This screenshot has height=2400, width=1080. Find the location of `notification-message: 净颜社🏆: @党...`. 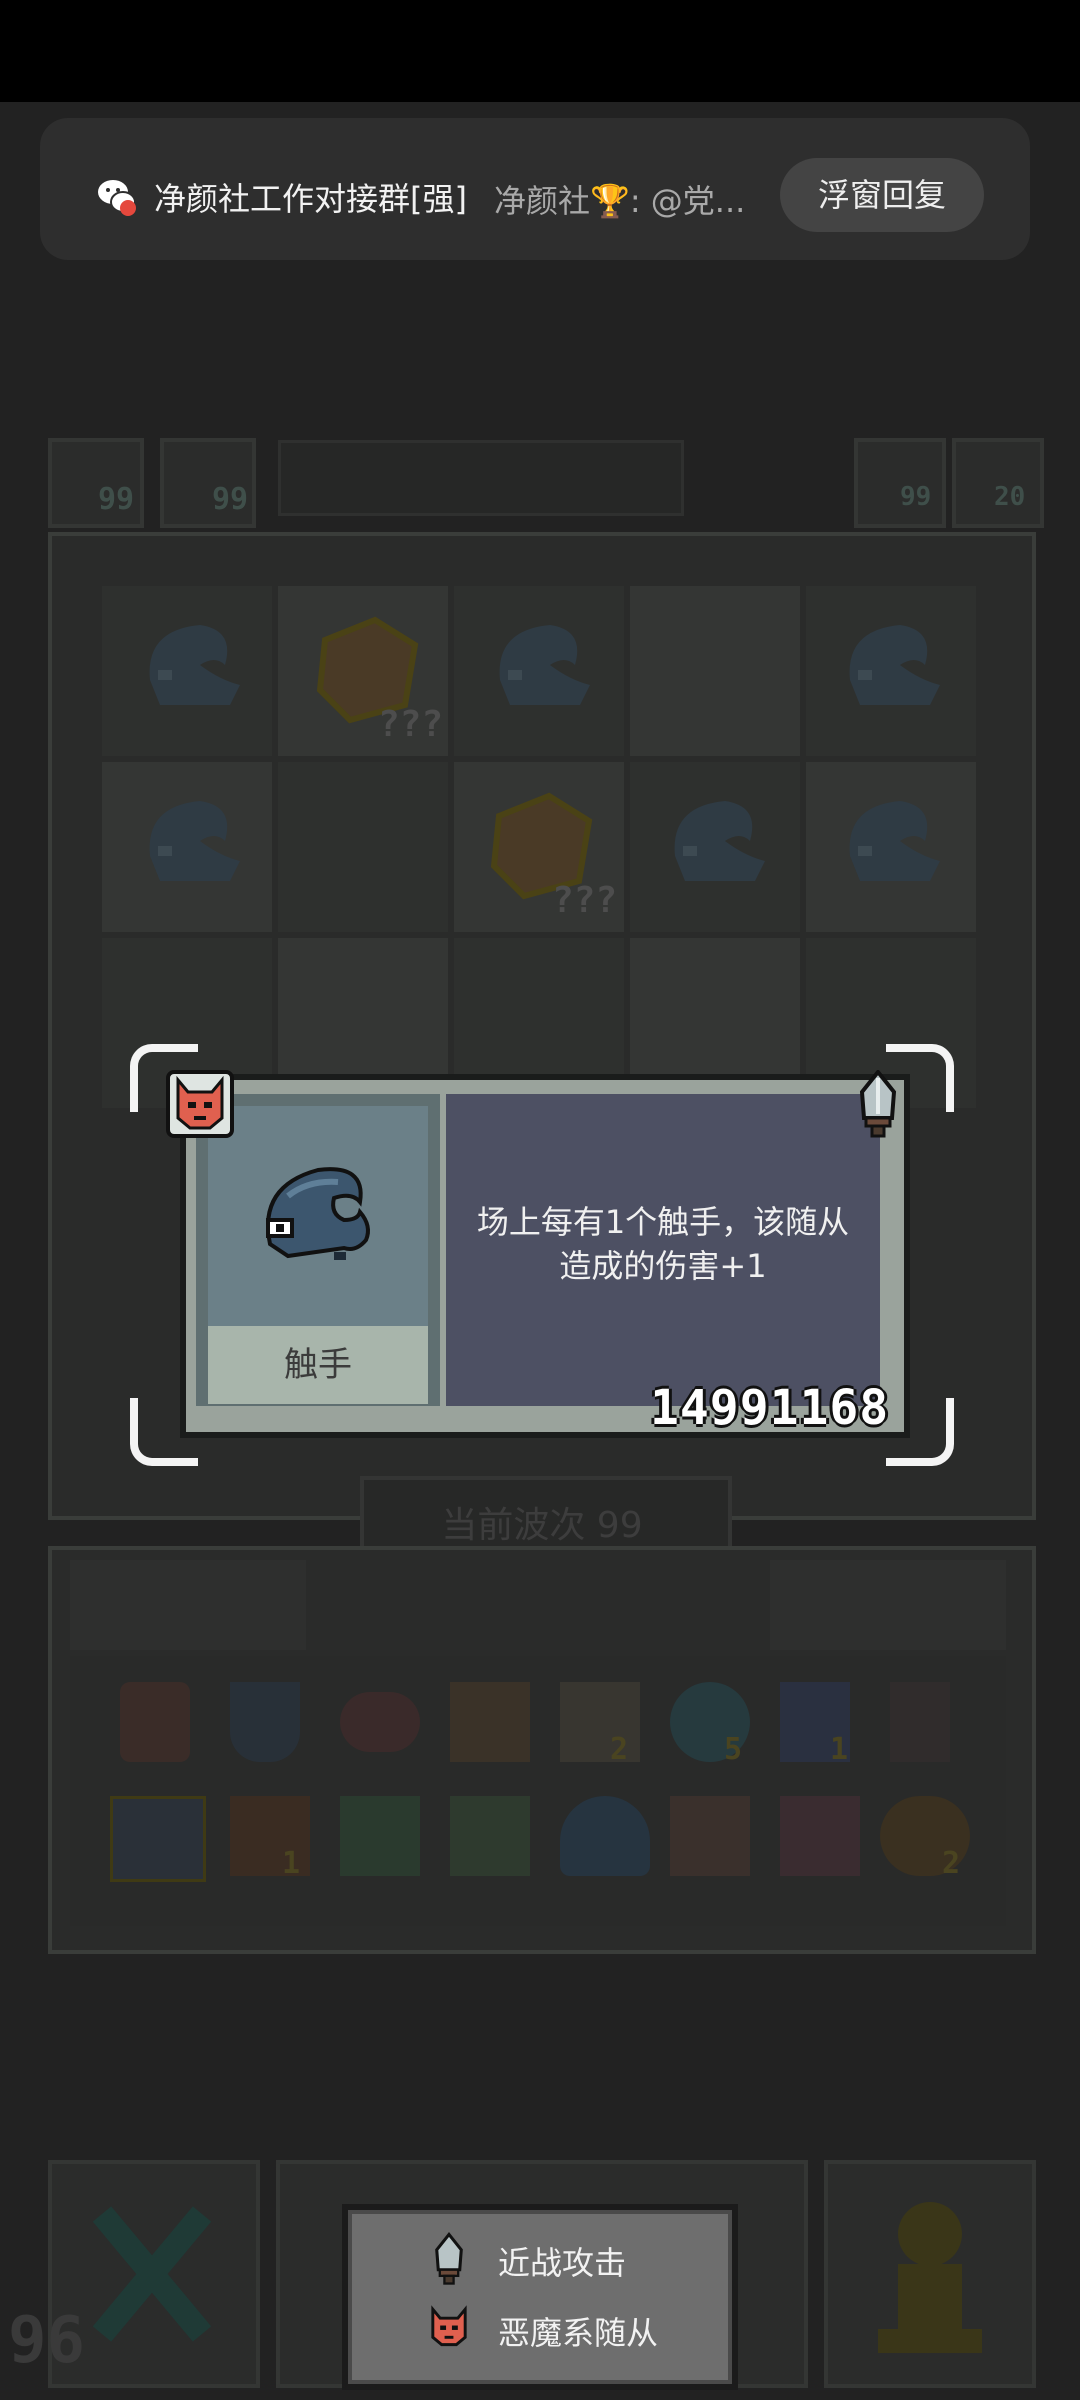

notification-message: 净颜社🏆: @党... is located at coordinates (620, 201).